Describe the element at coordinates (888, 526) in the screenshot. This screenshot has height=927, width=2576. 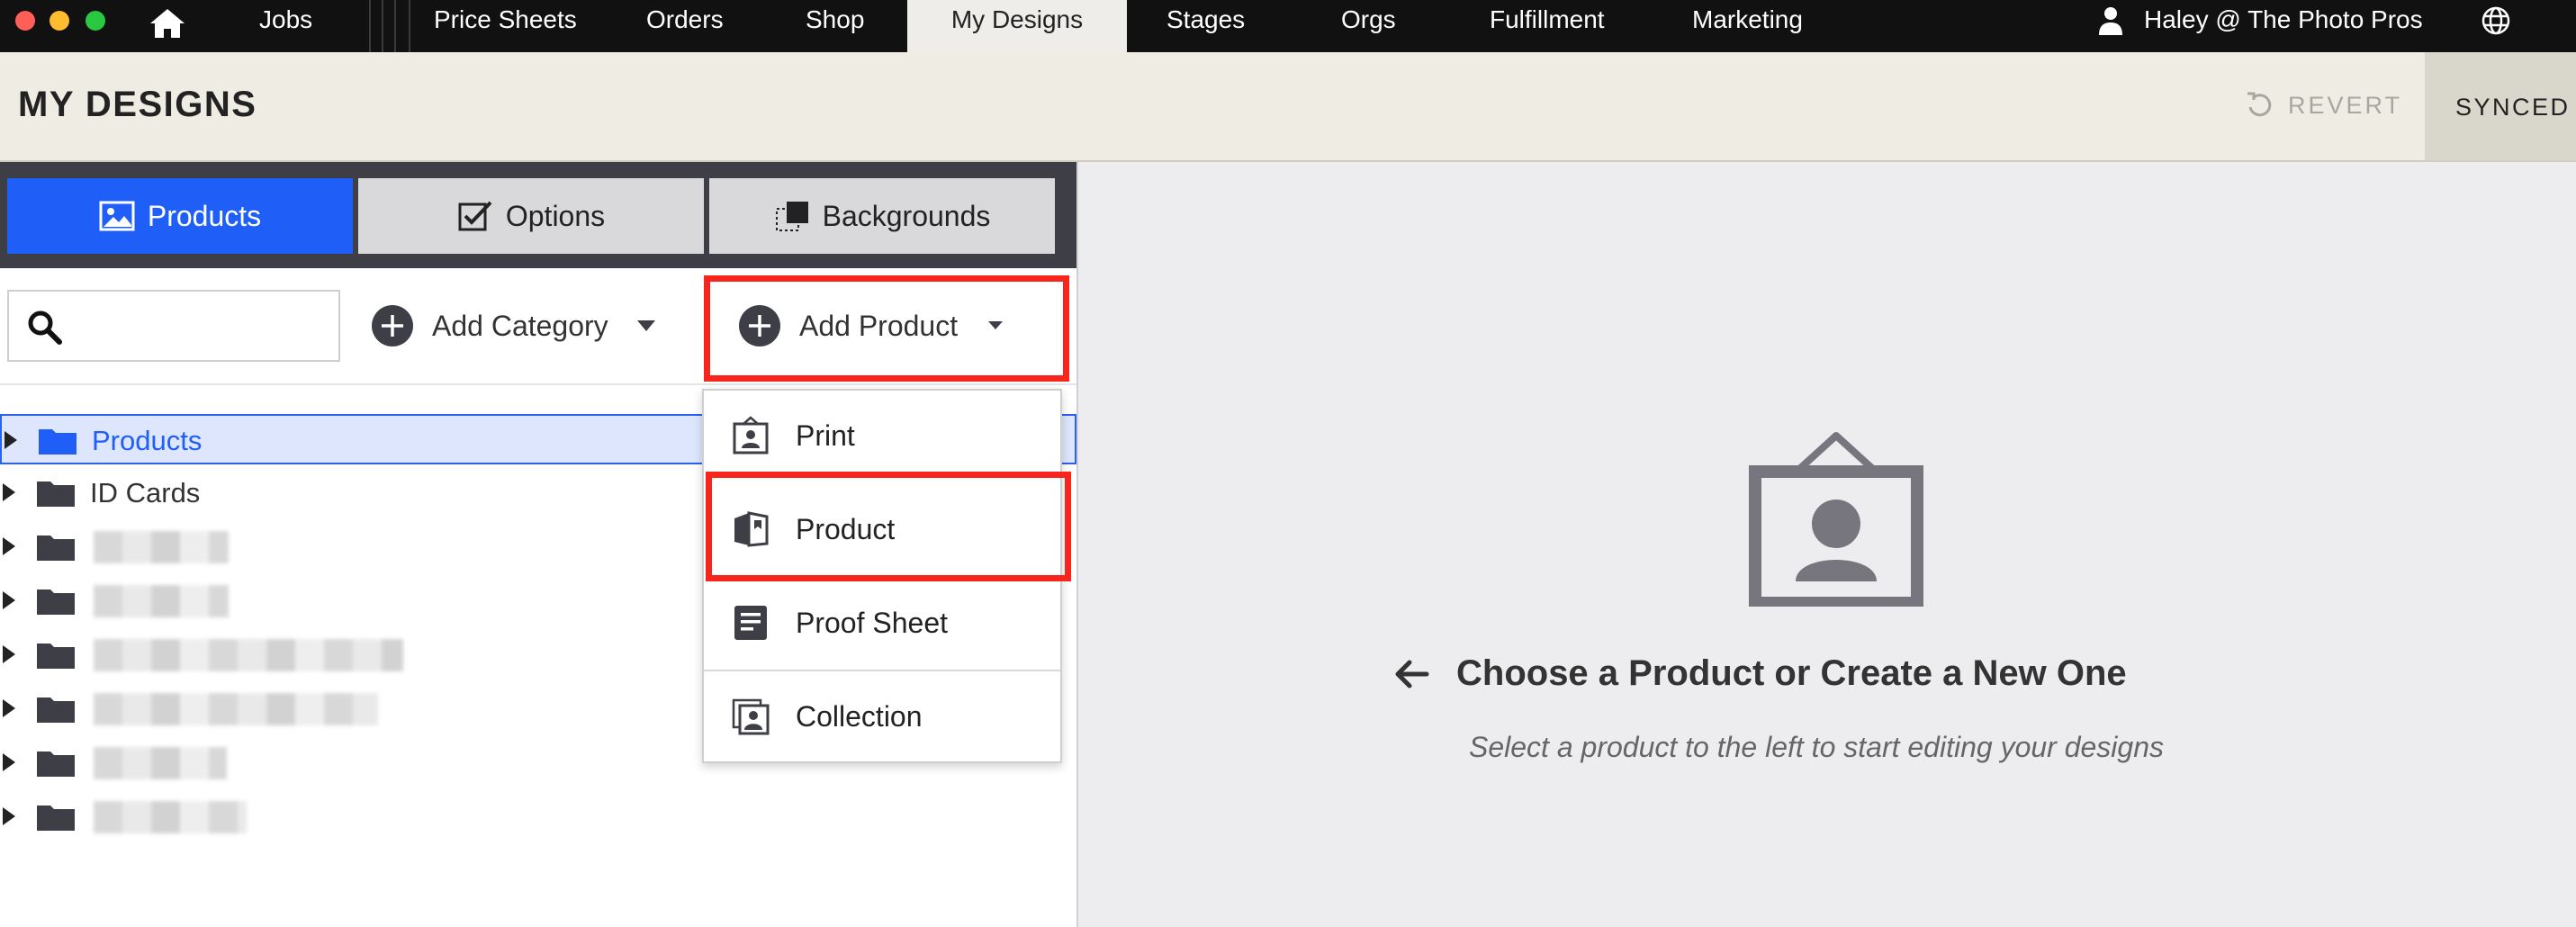
I see `highlight-frame-product-item` at that location.